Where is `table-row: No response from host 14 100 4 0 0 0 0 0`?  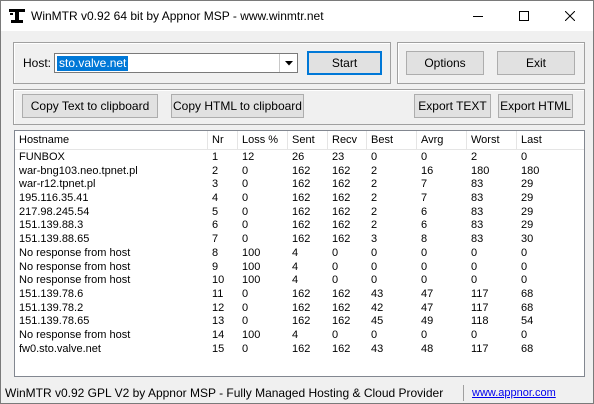 table-row: No response from host 14 100 4 0 0 0 0 0 is located at coordinates (299, 335).